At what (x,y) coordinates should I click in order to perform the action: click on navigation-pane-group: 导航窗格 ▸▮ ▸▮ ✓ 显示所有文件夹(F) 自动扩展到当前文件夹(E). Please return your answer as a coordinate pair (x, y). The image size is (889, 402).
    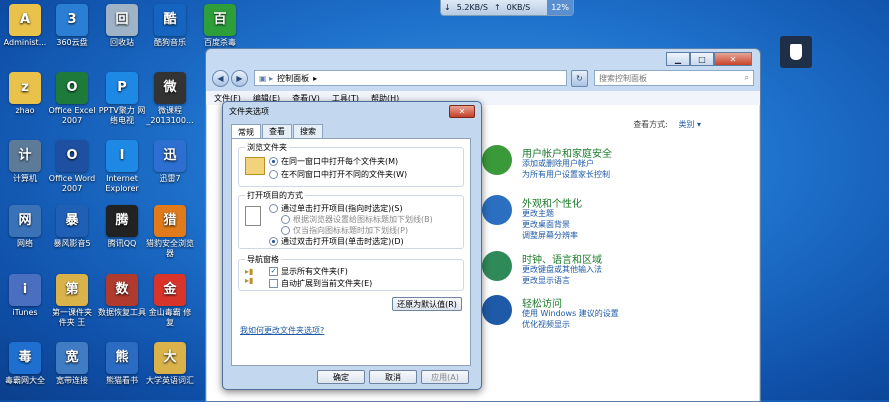
    Looking at the image, I should click on (351, 272).